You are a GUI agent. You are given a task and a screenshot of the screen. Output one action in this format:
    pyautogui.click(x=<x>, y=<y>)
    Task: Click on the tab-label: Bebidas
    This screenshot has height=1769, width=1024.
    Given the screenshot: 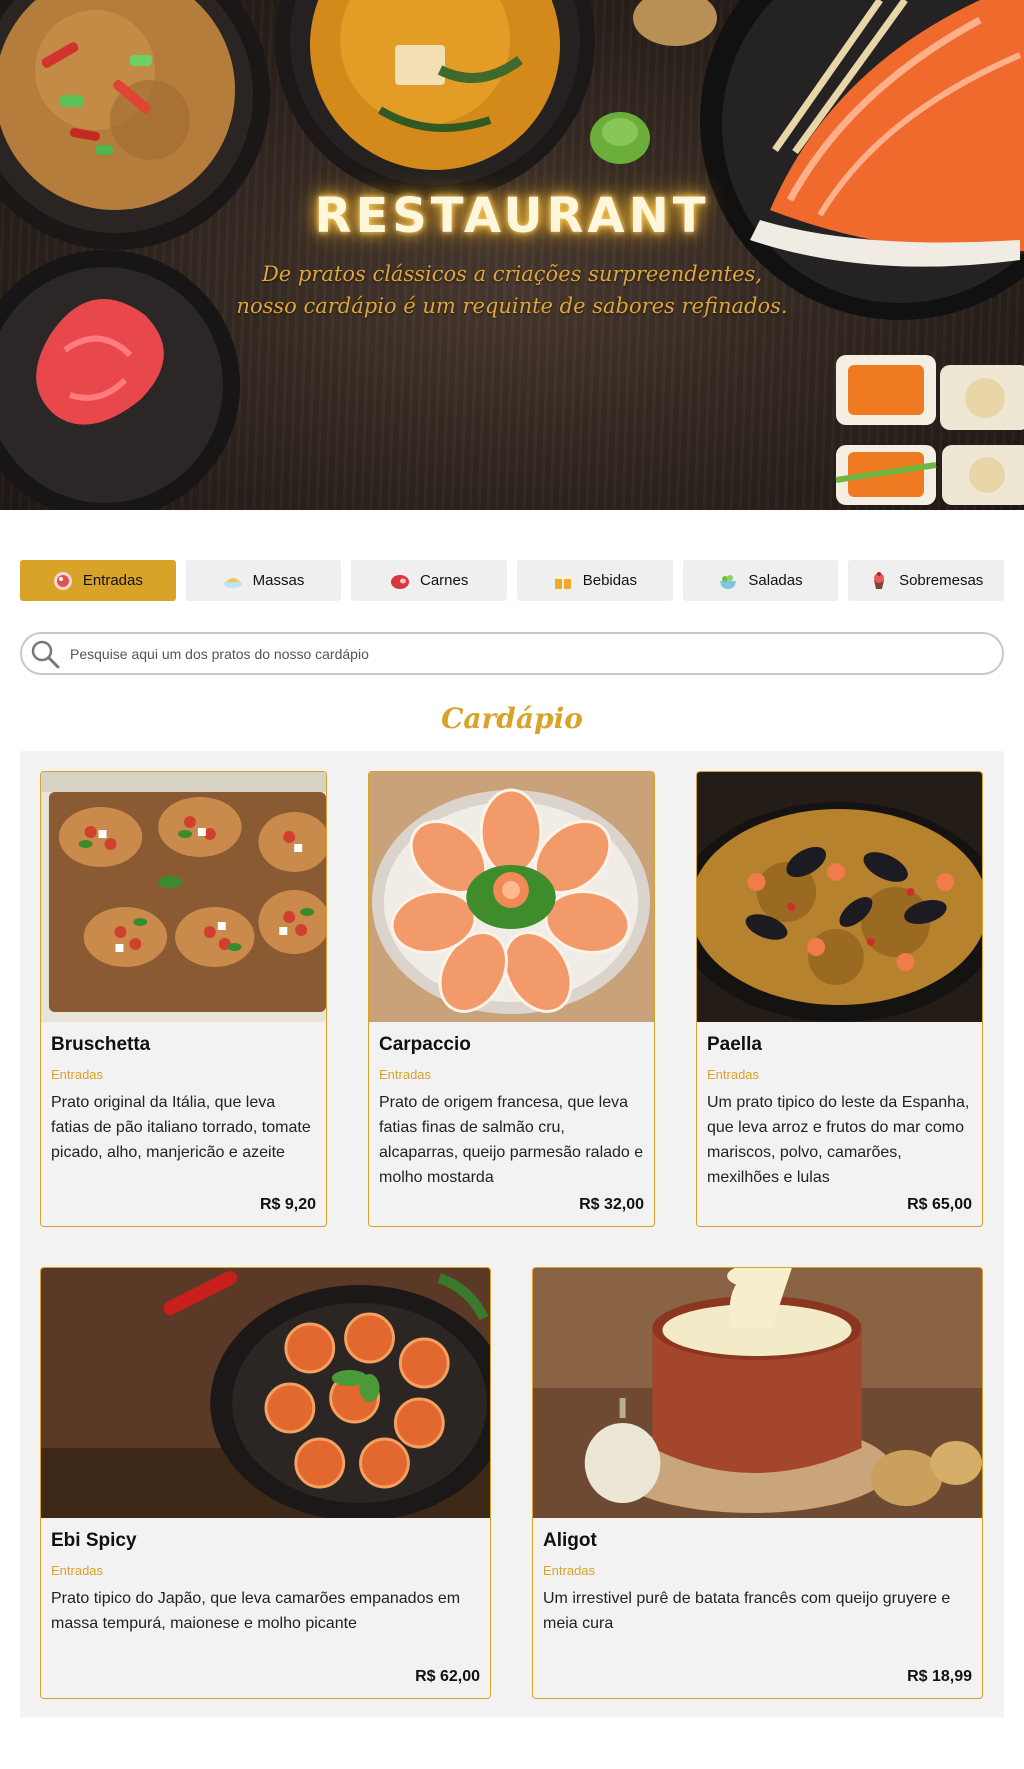 What is the action you would take?
    pyautogui.click(x=609, y=580)
    